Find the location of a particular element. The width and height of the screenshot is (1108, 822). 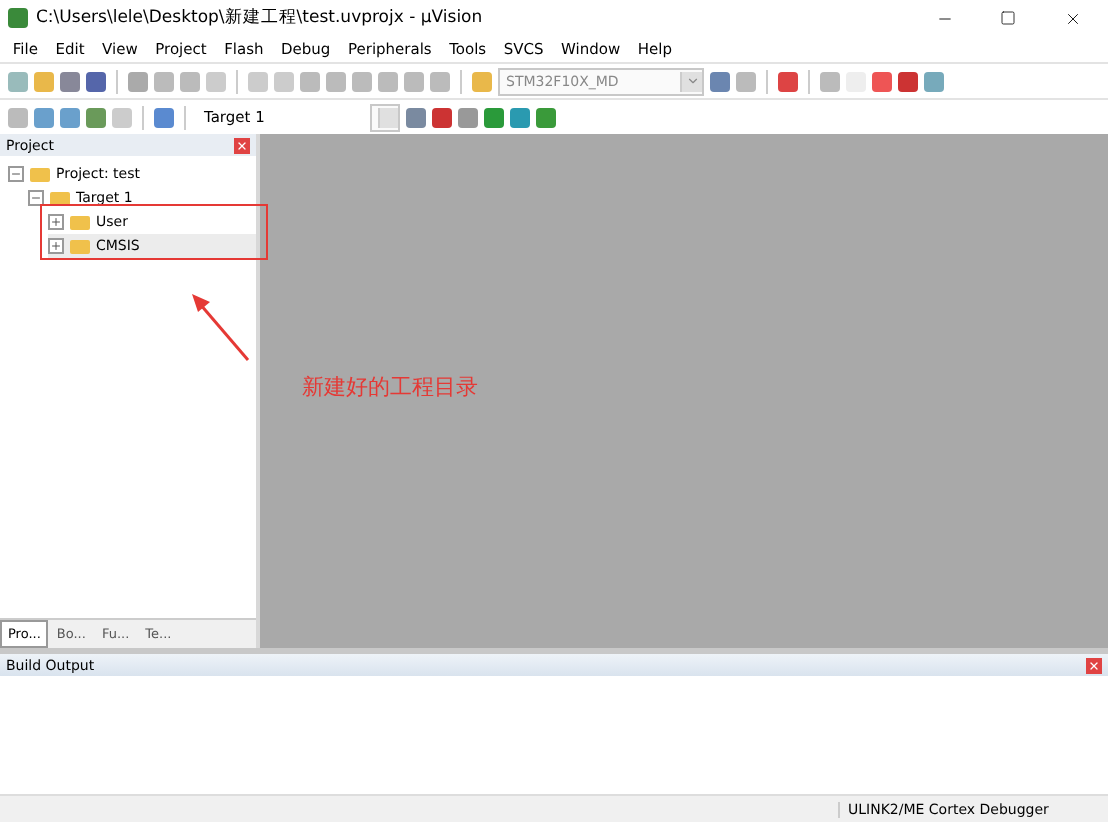

target-dropdown is located at coordinates (385, 117).